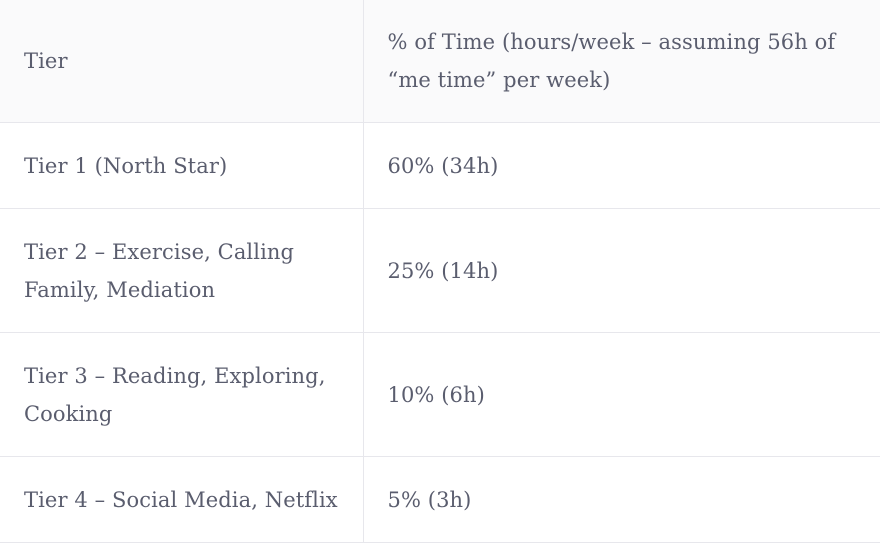  Describe the element at coordinates (182, 499) in the screenshot. I see `tier-cell: Tier 4 – Social Media, Netflix` at that location.